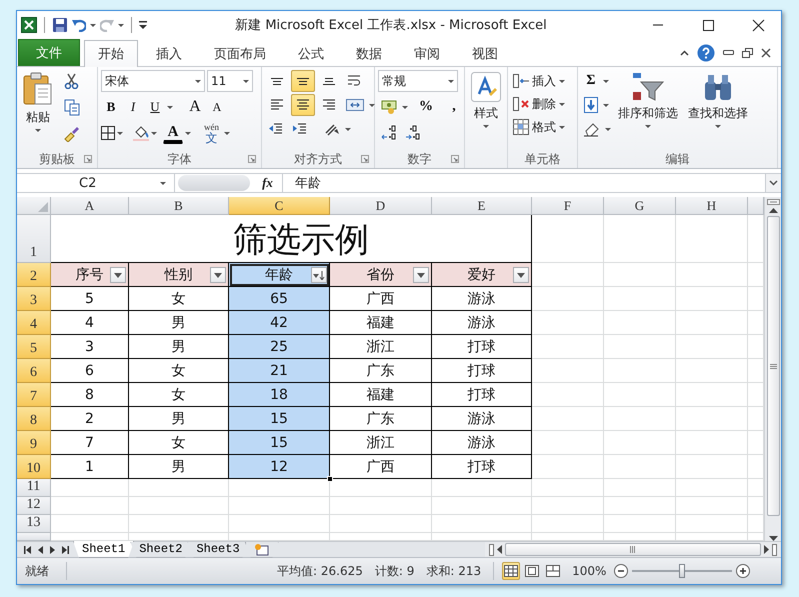 The height and width of the screenshot is (597, 799). I want to click on ribbon-tab: 公式, so click(311, 53).